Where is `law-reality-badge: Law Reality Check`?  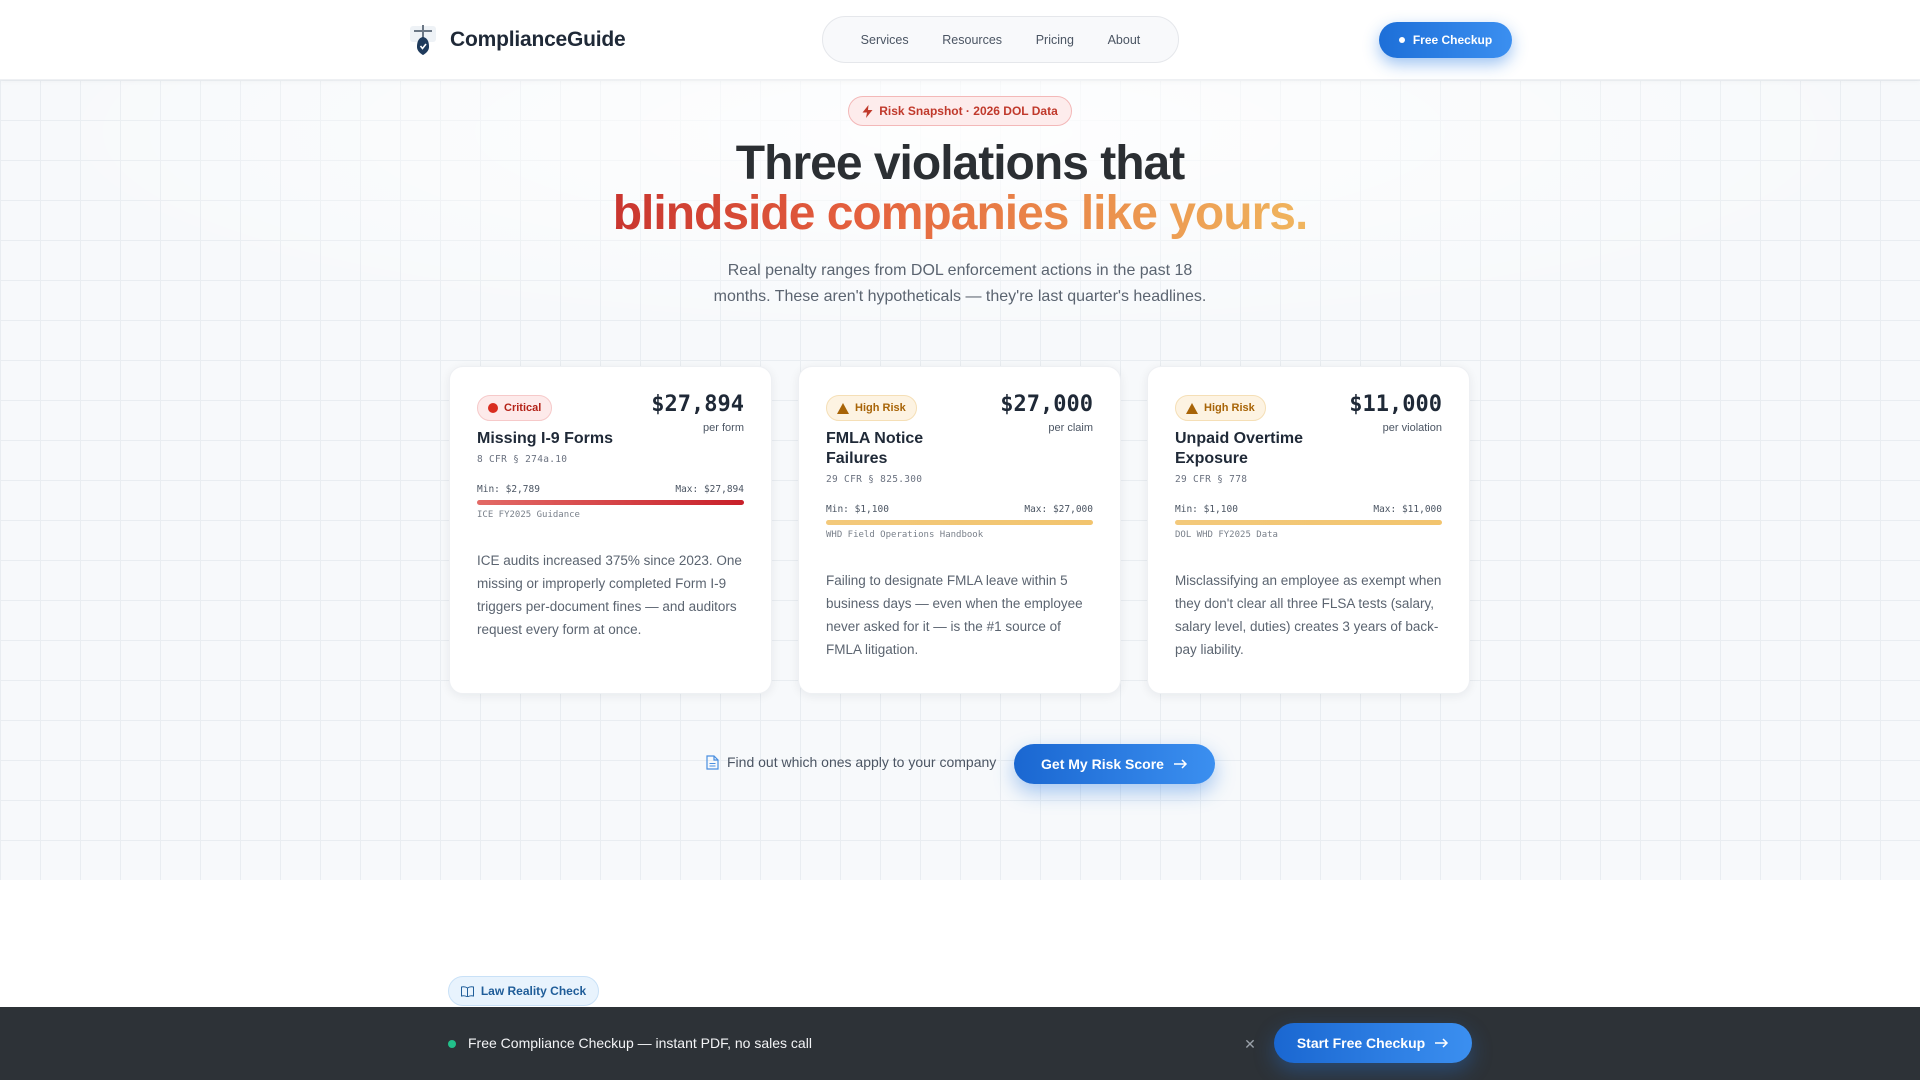 law-reality-badge: Law Reality Check is located at coordinates (523, 991).